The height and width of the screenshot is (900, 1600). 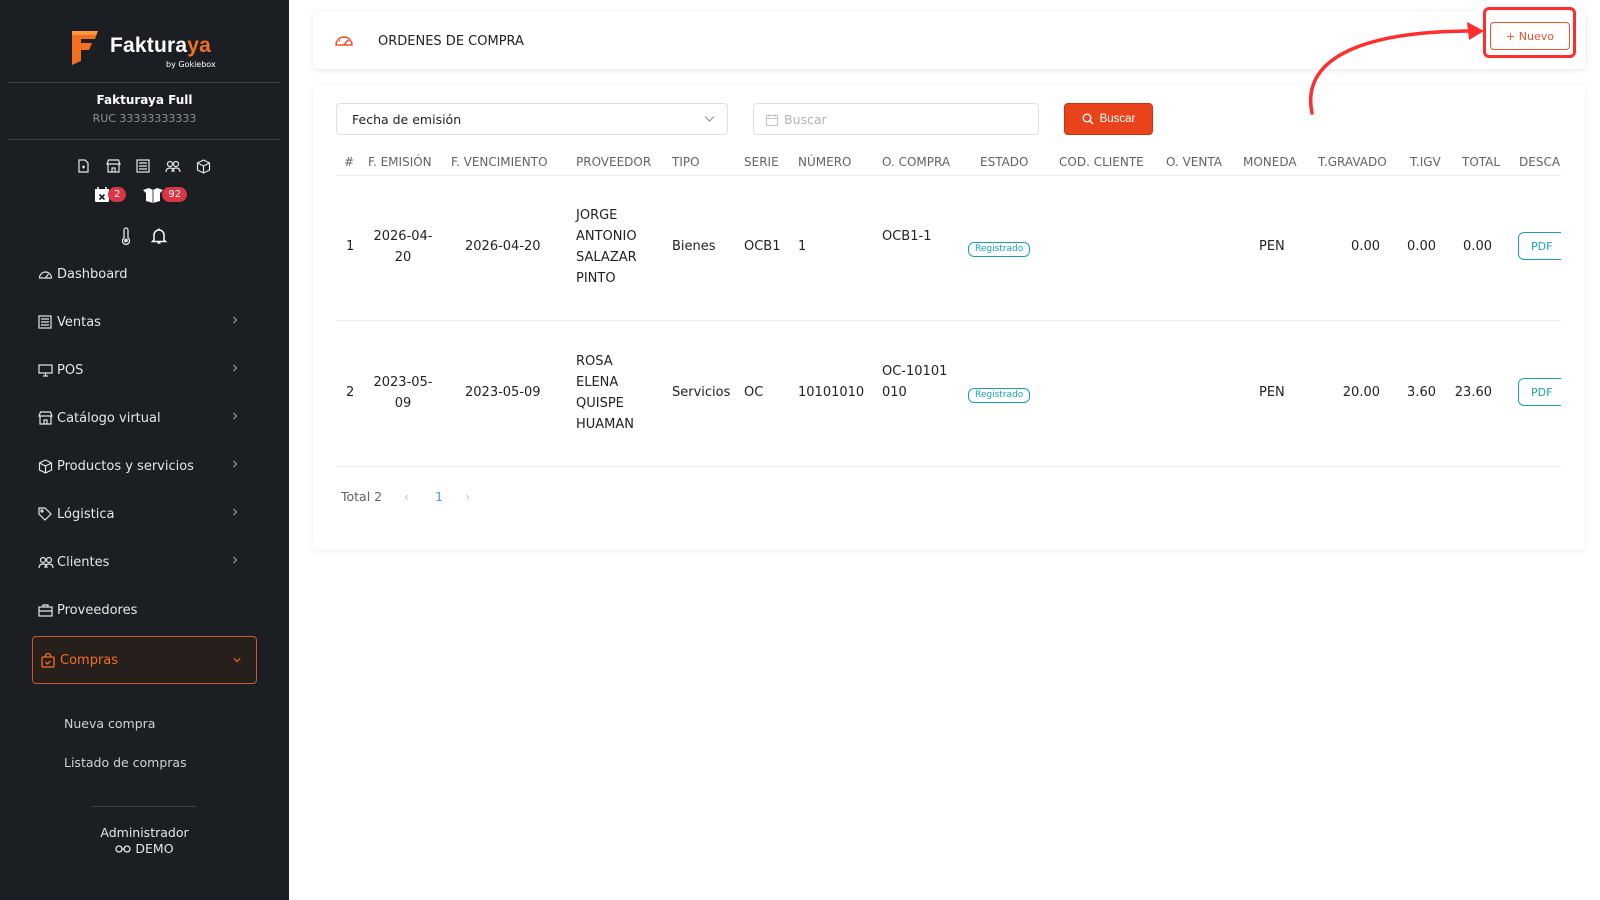 I want to click on quick-access-bar, so click(x=143, y=166).